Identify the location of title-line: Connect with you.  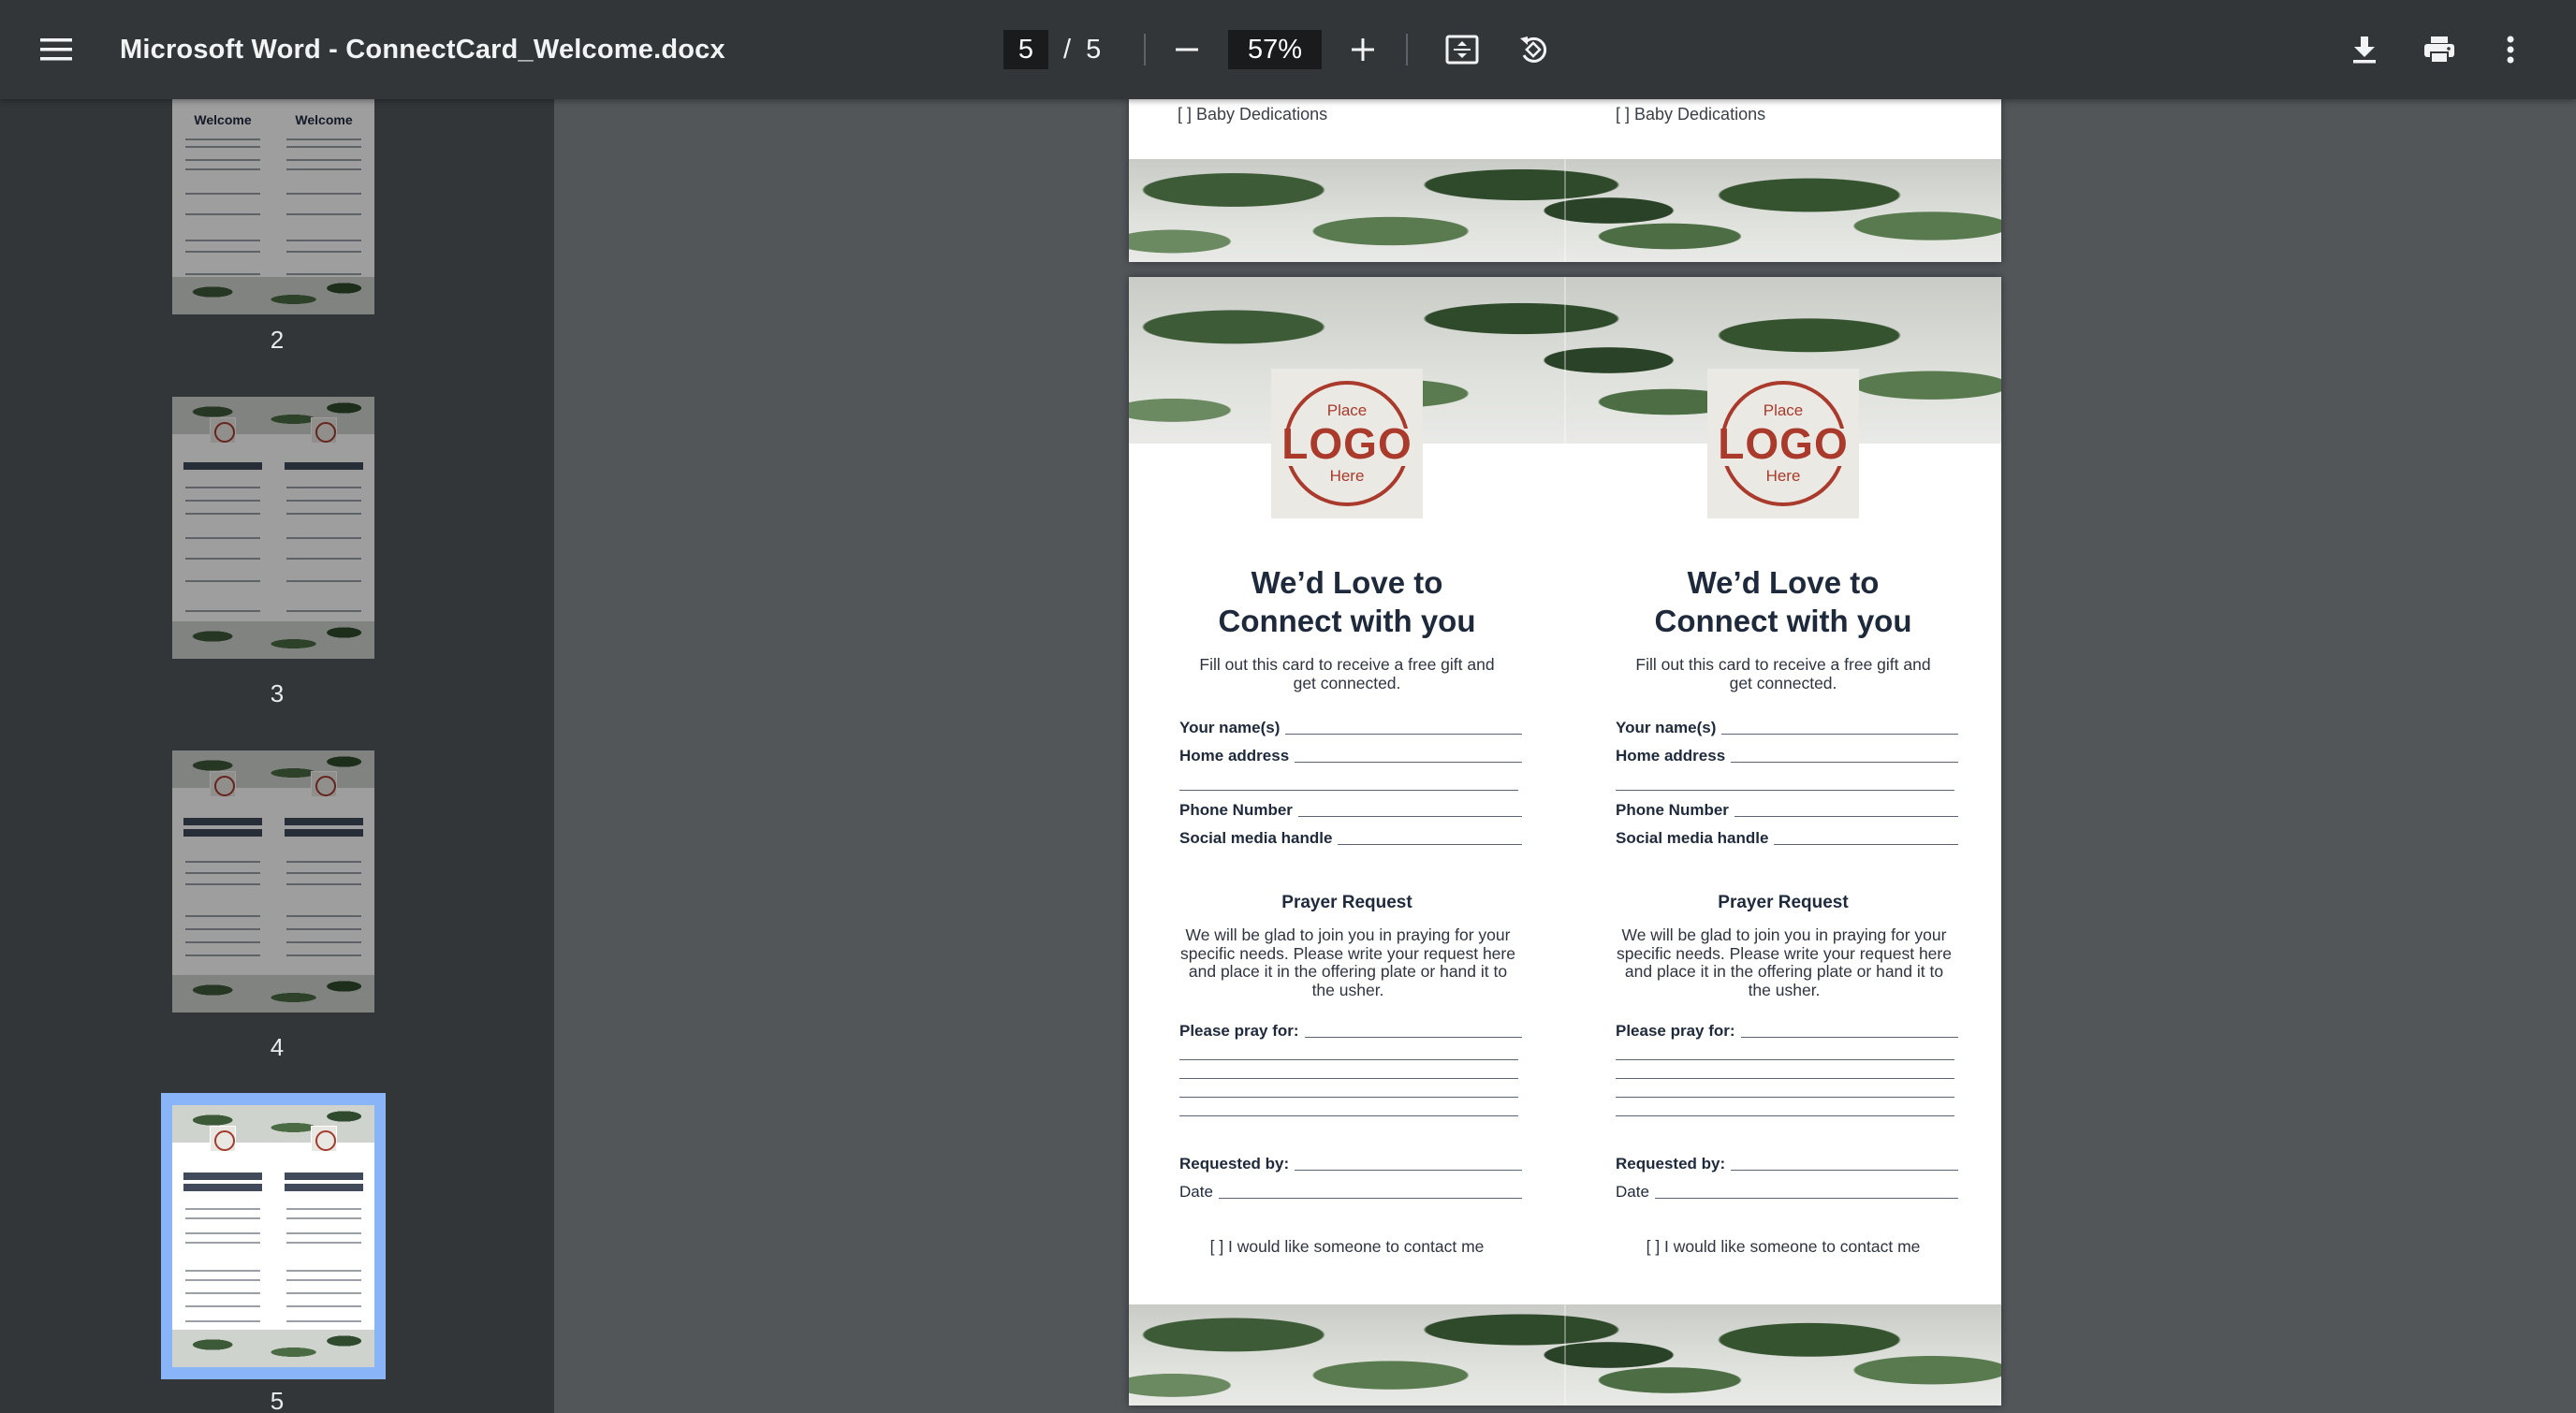
(1347, 621).